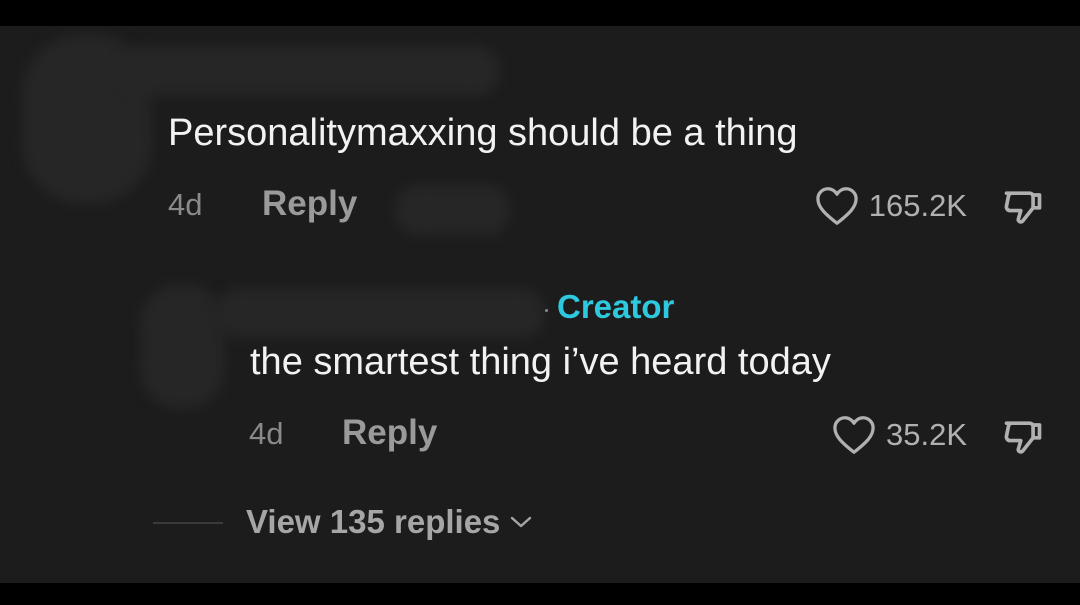  I want to click on comment-text: the smartest thing i’ve heard today, so click(540, 362).